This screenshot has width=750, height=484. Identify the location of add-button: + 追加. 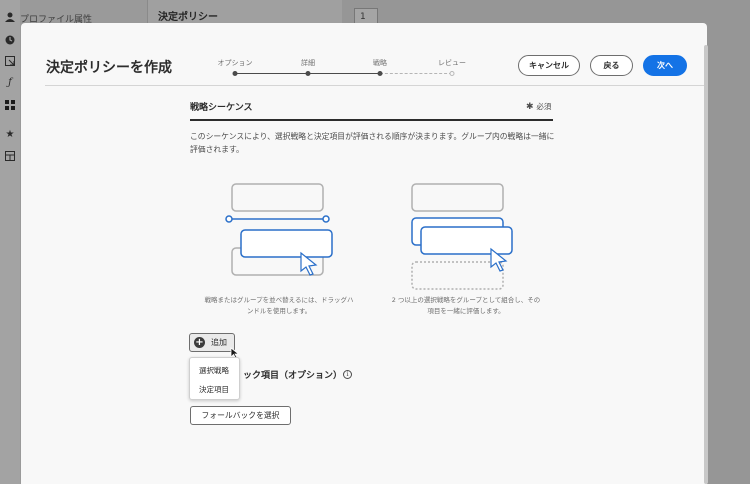
(212, 342).